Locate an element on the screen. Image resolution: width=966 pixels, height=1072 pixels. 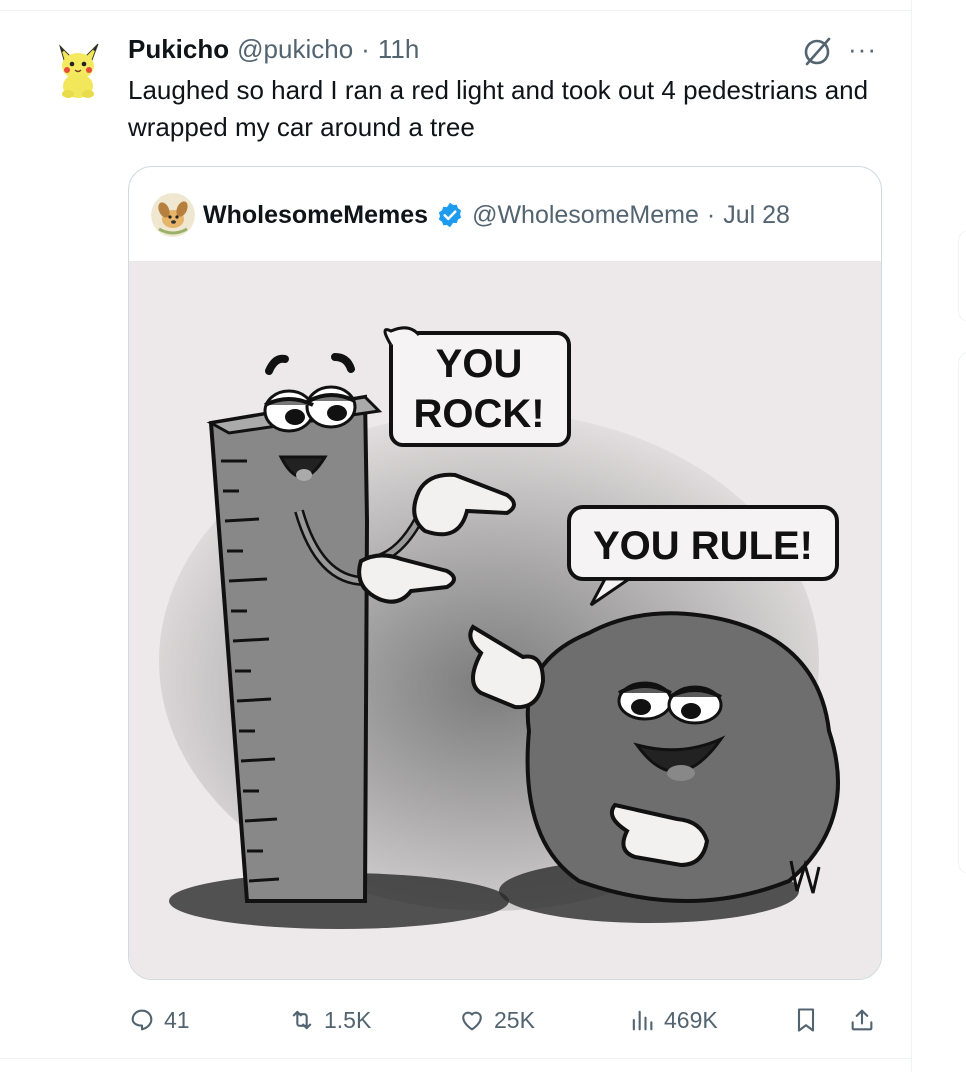
like-button: 25K is located at coordinates (496, 1020).